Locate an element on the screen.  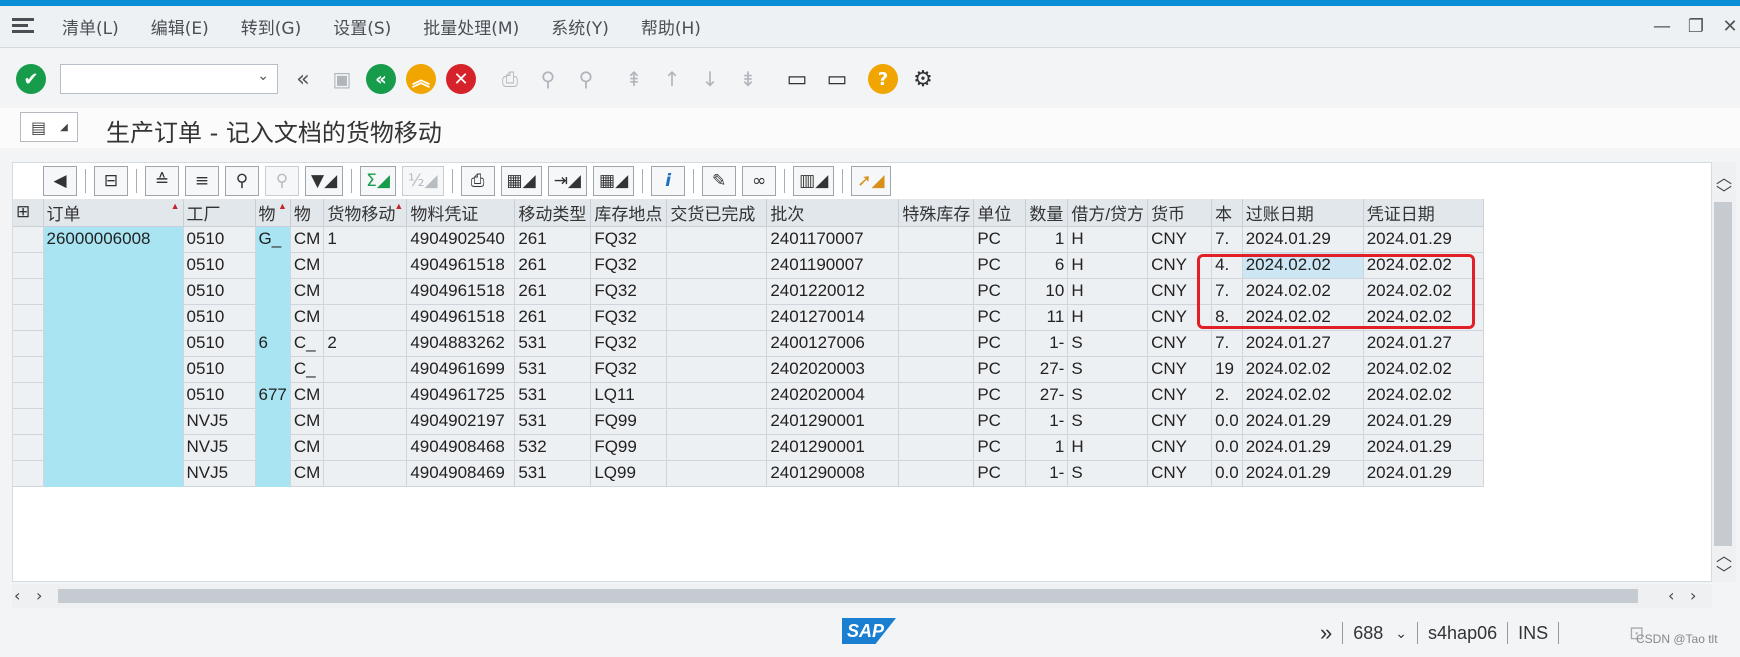
cell-plant: NVJ5 is located at coordinates (219, 447).